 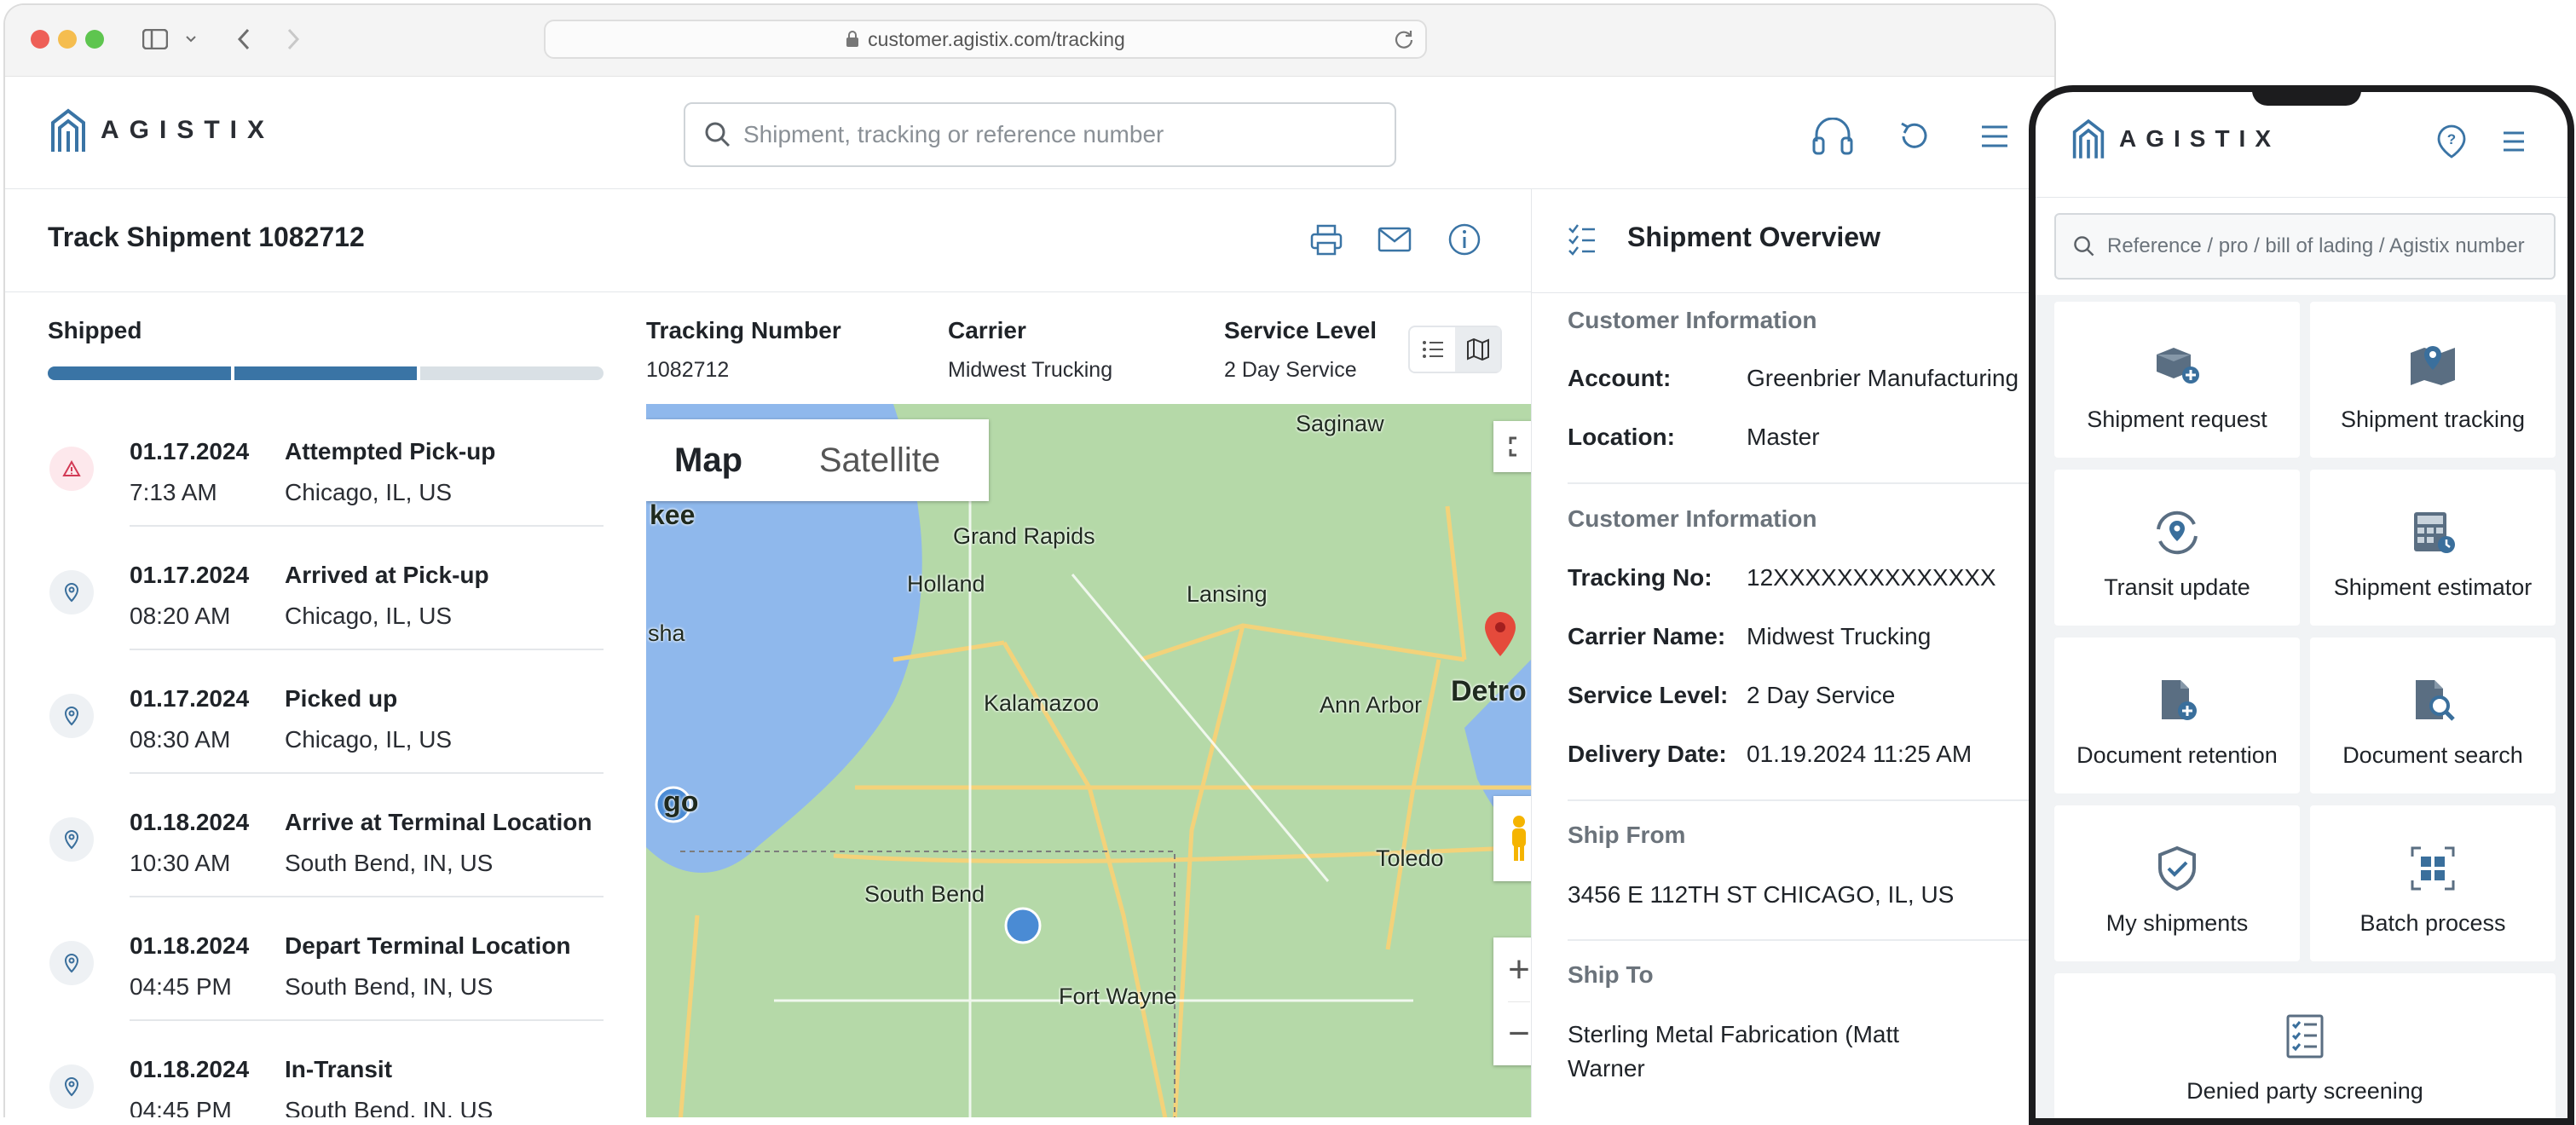 I want to click on chevron-down-icon, so click(x=191, y=39).